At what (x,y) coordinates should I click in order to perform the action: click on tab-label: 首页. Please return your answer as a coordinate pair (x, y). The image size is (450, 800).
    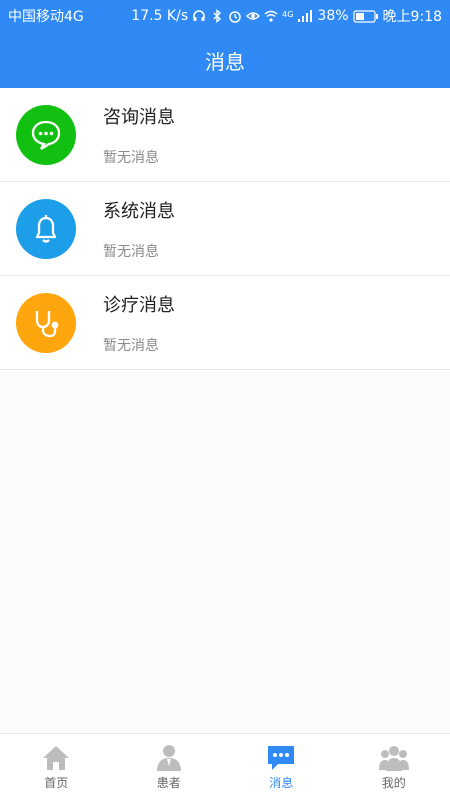
    Looking at the image, I should click on (56, 782).